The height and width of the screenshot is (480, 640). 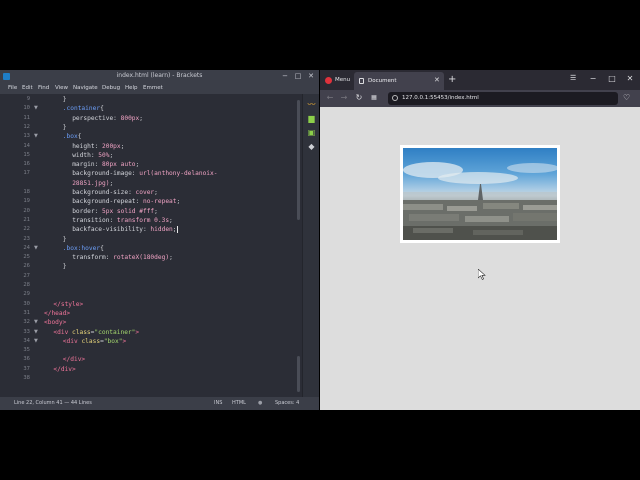 What do you see at coordinates (122, 220) in the screenshot?
I see `code-line: transition: transform 0.3s;` at bounding box center [122, 220].